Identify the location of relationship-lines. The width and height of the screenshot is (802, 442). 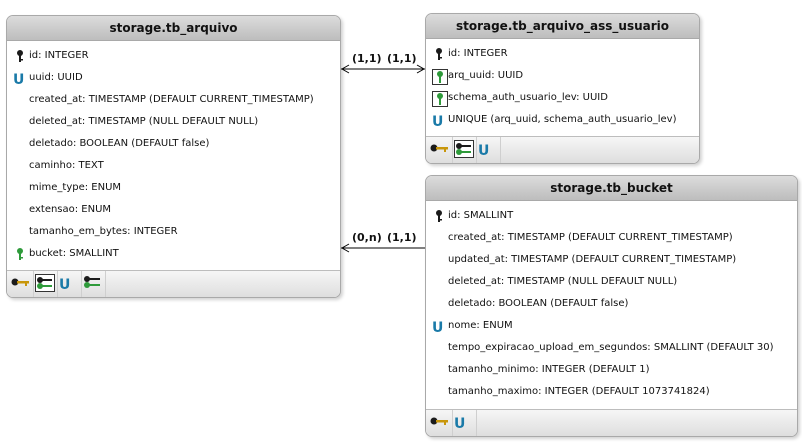
(383, 158).